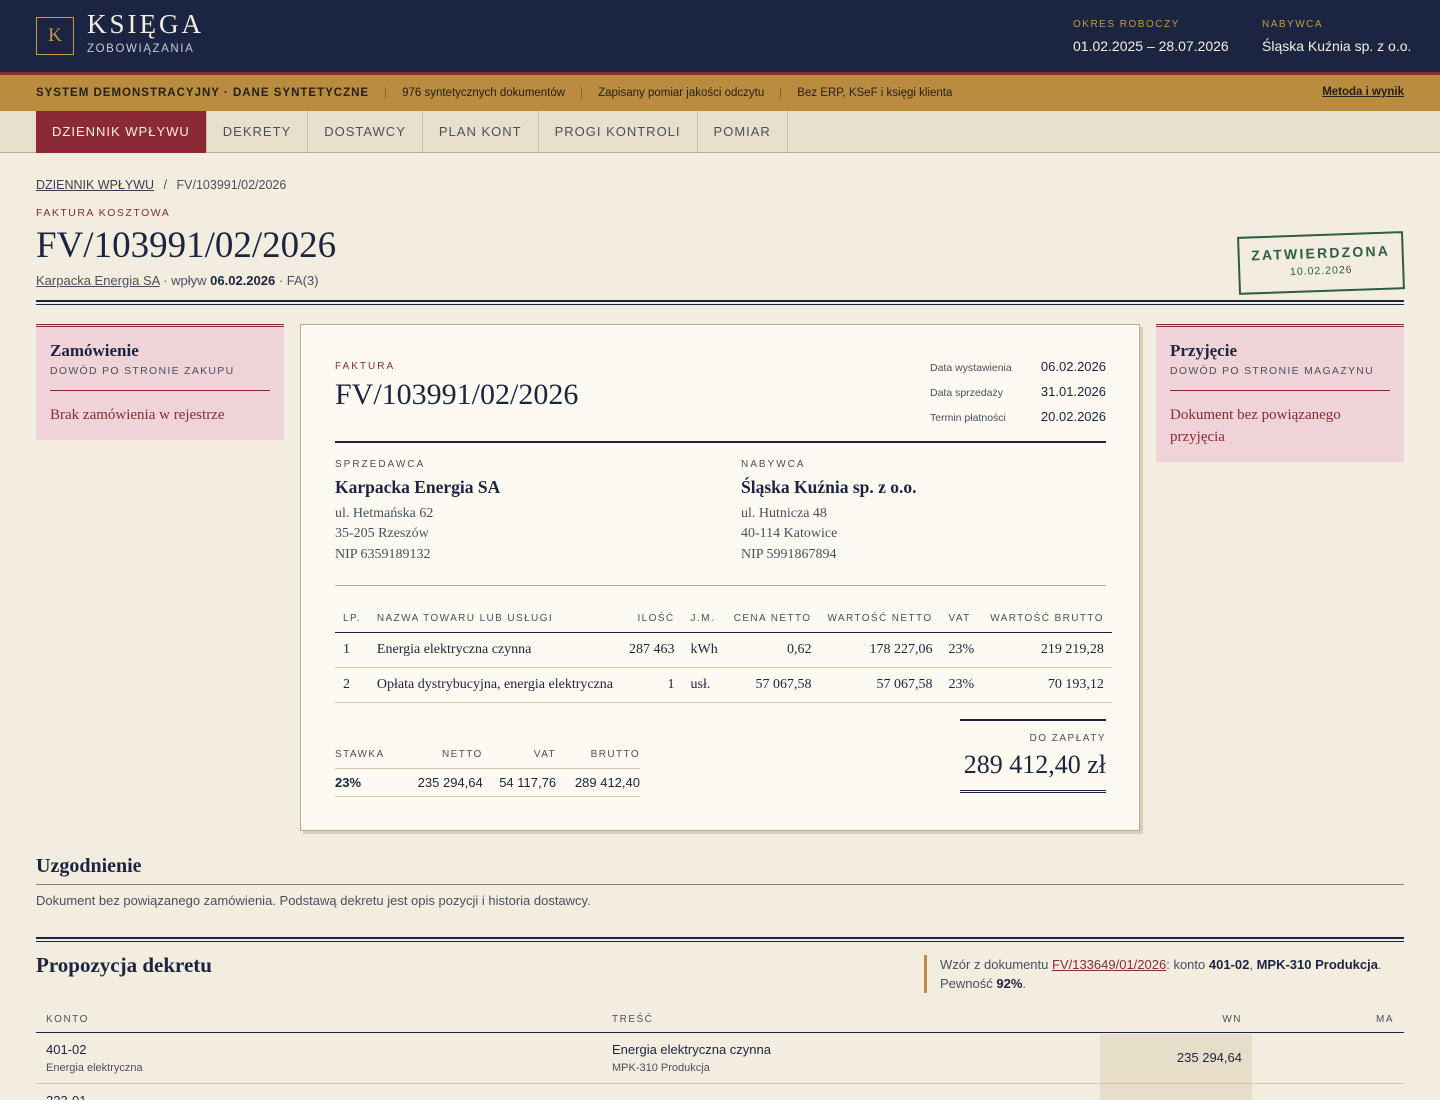 This screenshot has width=1440, height=1100. Describe the element at coordinates (1009, 983) in the screenshot. I see `hint-confidence: 92%` at that location.